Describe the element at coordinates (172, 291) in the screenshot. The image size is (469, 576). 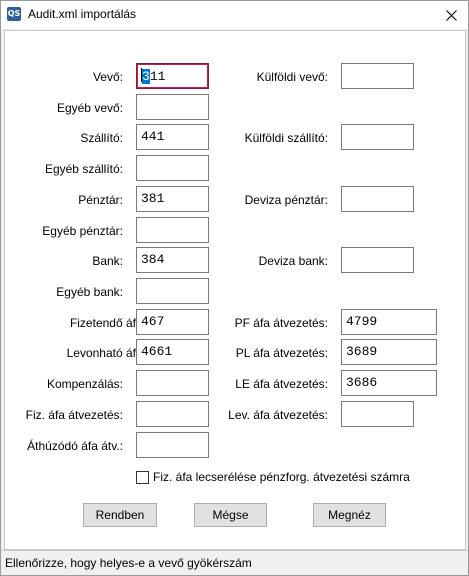
I see `egyeb-bank-input` at that location.